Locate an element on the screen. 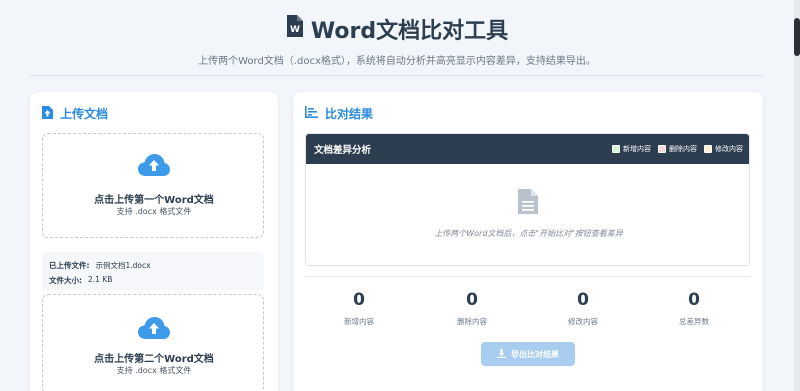 The width and height of the screenshot is (800, 391). upload-card-title: 上传文档 is located at coordinates (75, 113).